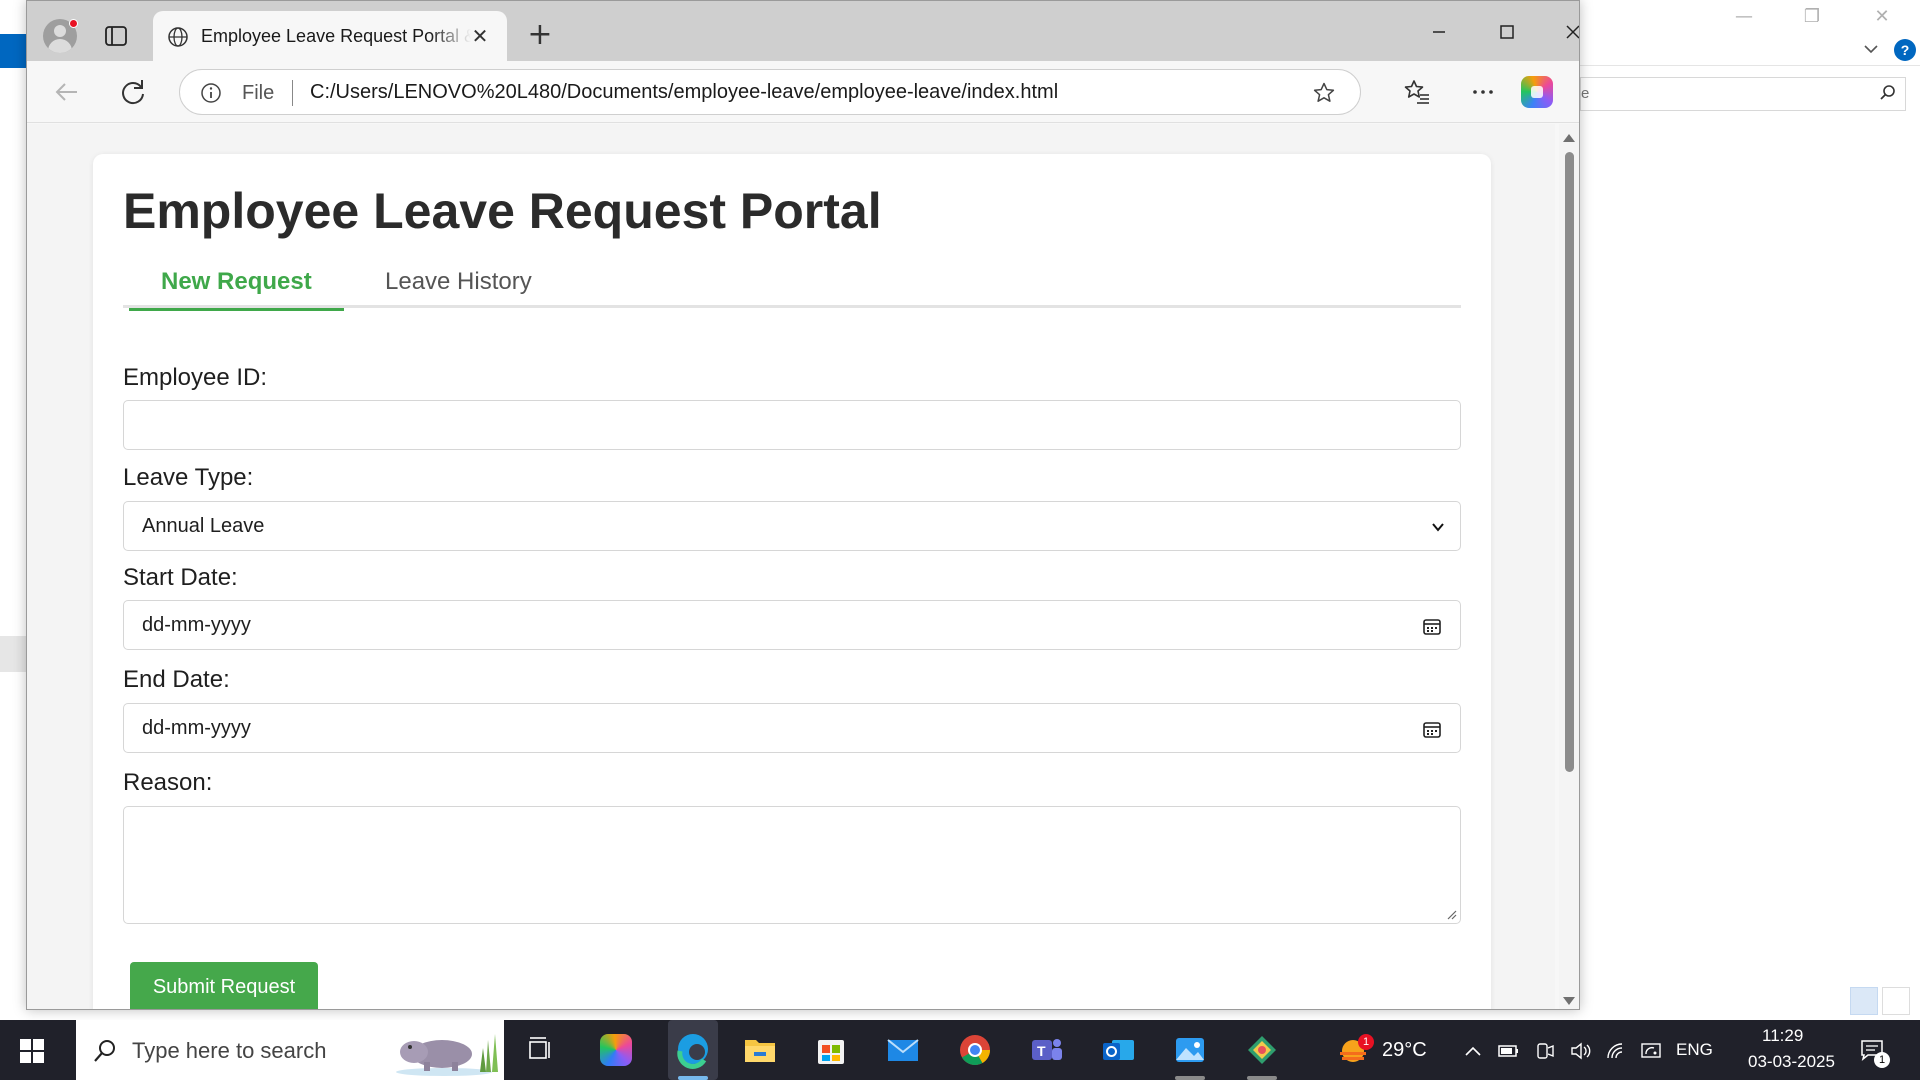  Describe the element at coordinates (1896, 1001) in the screenshot. I see `preview-view-icon` at that location.